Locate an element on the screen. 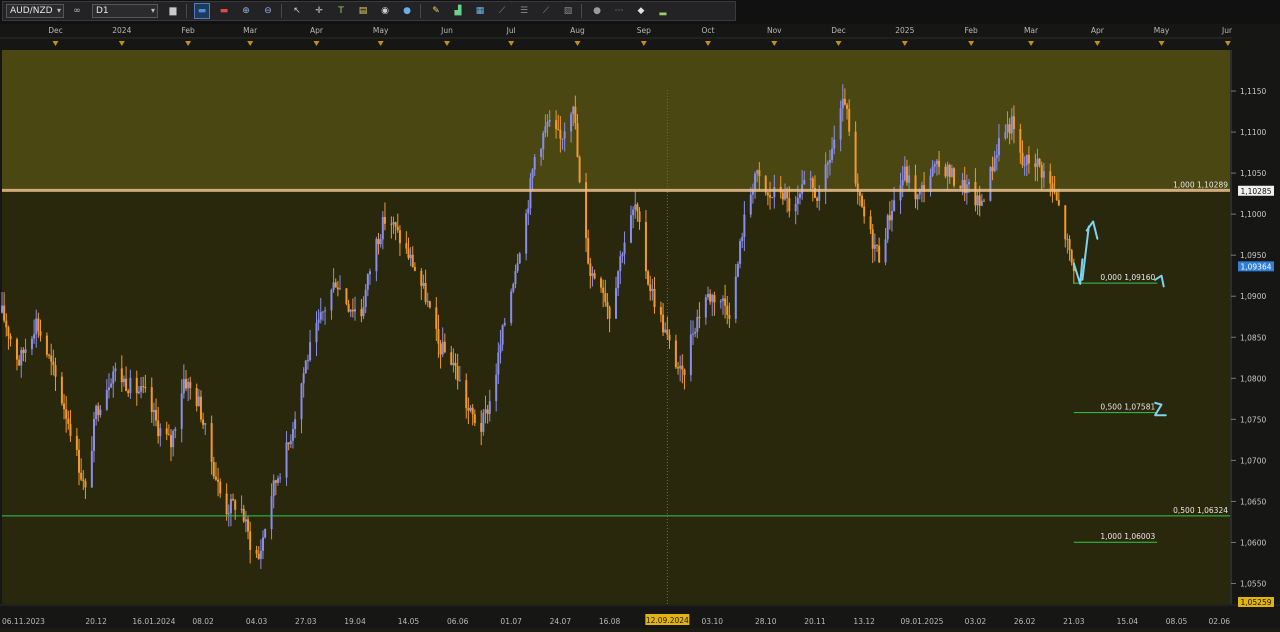 This screenshot has height=632, width=1280. date-label: 20.11 is located at coordinates (815, 621).